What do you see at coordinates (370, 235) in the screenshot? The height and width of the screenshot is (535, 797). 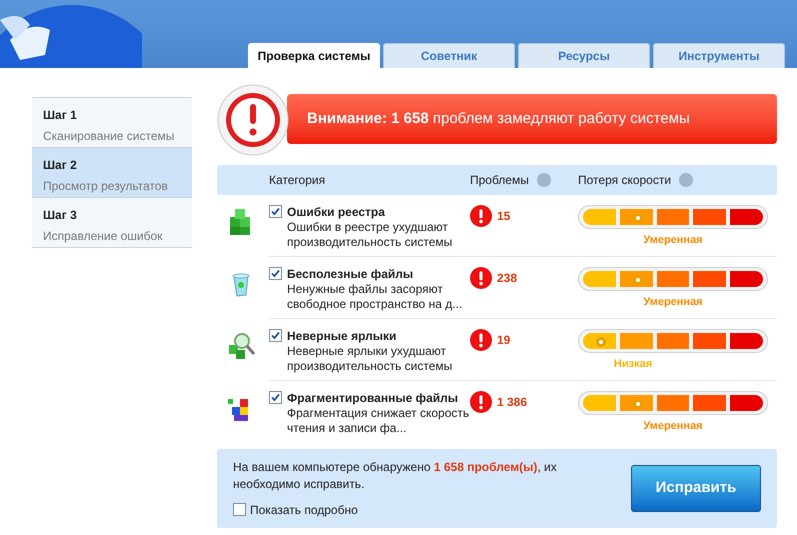 I see `category-description: Ошибки в реестре ухудшают производительность системы` at bounding box center [370, 235].